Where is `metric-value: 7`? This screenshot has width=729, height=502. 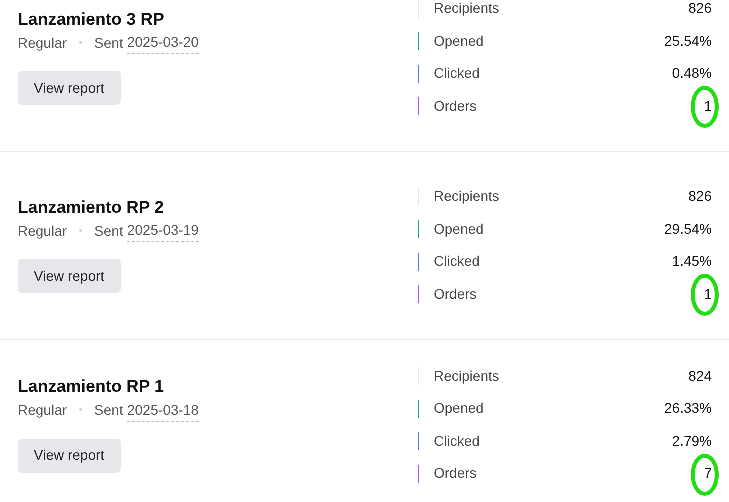
metric-value: 7 is located at coordinates (708, 474).